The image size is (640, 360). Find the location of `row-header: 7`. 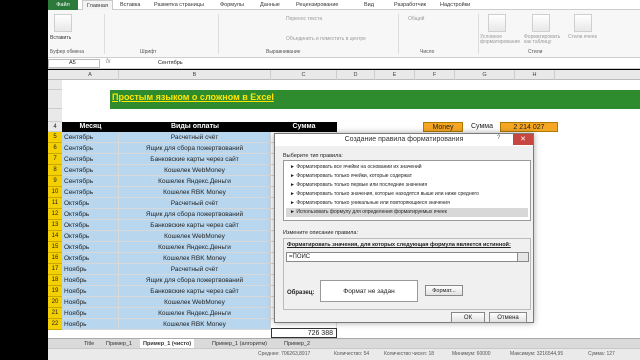

row-header: 7 is located at coordinates (55, 159).